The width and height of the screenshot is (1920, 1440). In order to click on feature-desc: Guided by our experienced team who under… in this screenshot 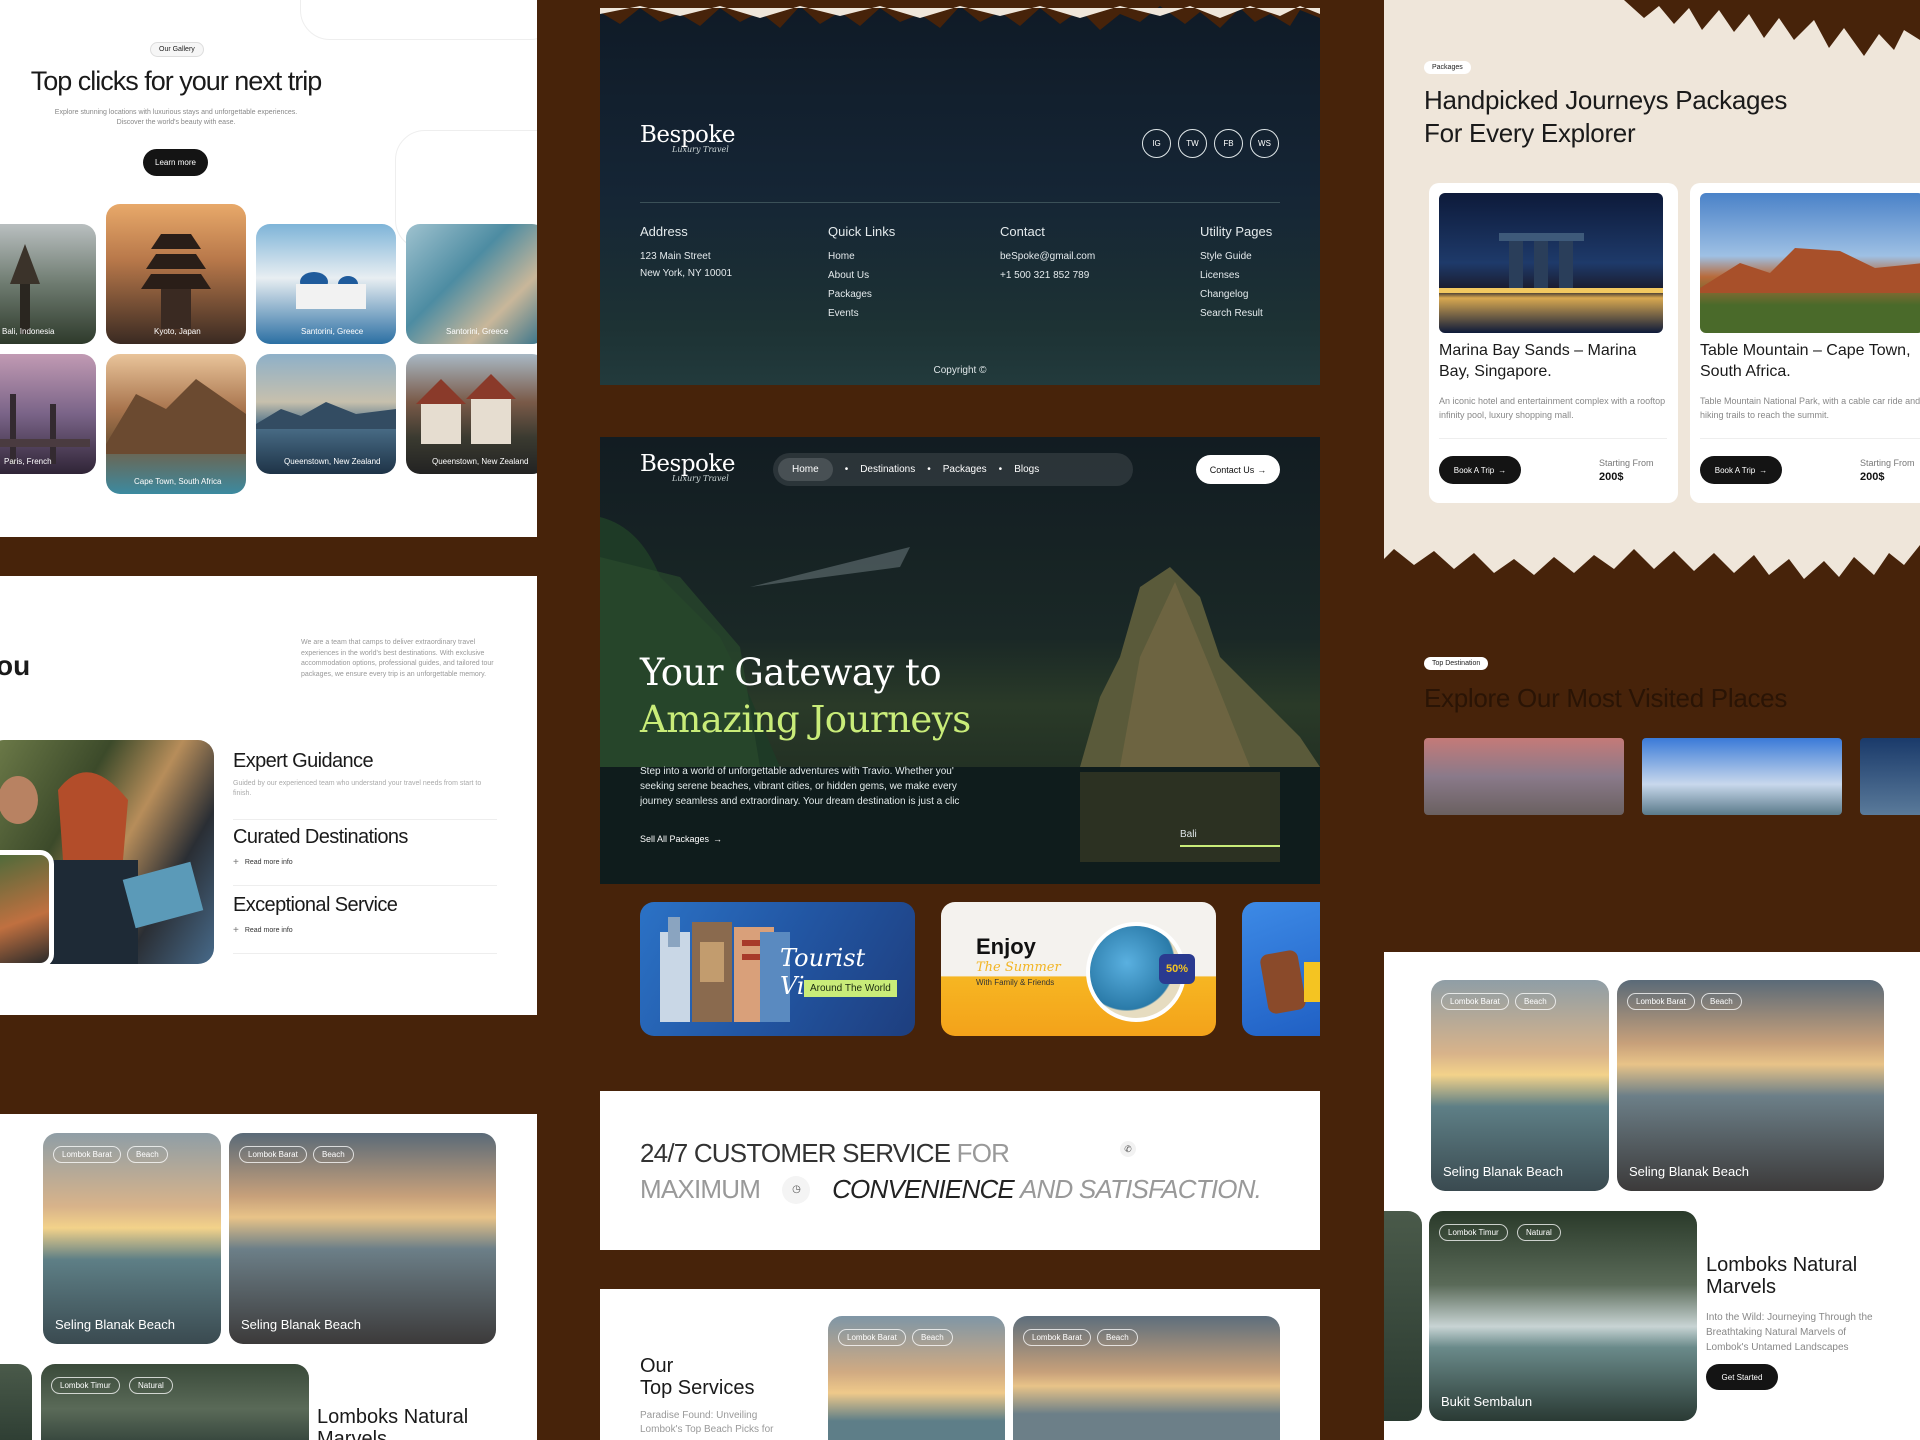, I will do `click(357, 788)`.